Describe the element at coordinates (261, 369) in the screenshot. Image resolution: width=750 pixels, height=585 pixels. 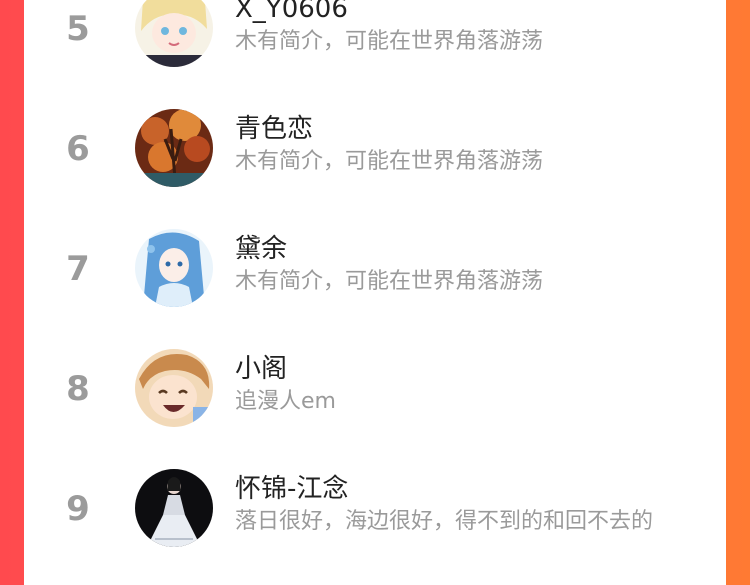
I see `user-name: 小阁` at that location.